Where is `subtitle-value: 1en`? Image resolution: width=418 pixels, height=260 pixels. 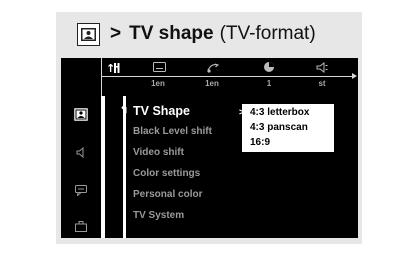
subtitle-value: 1en is located at coordinates (158, 83).